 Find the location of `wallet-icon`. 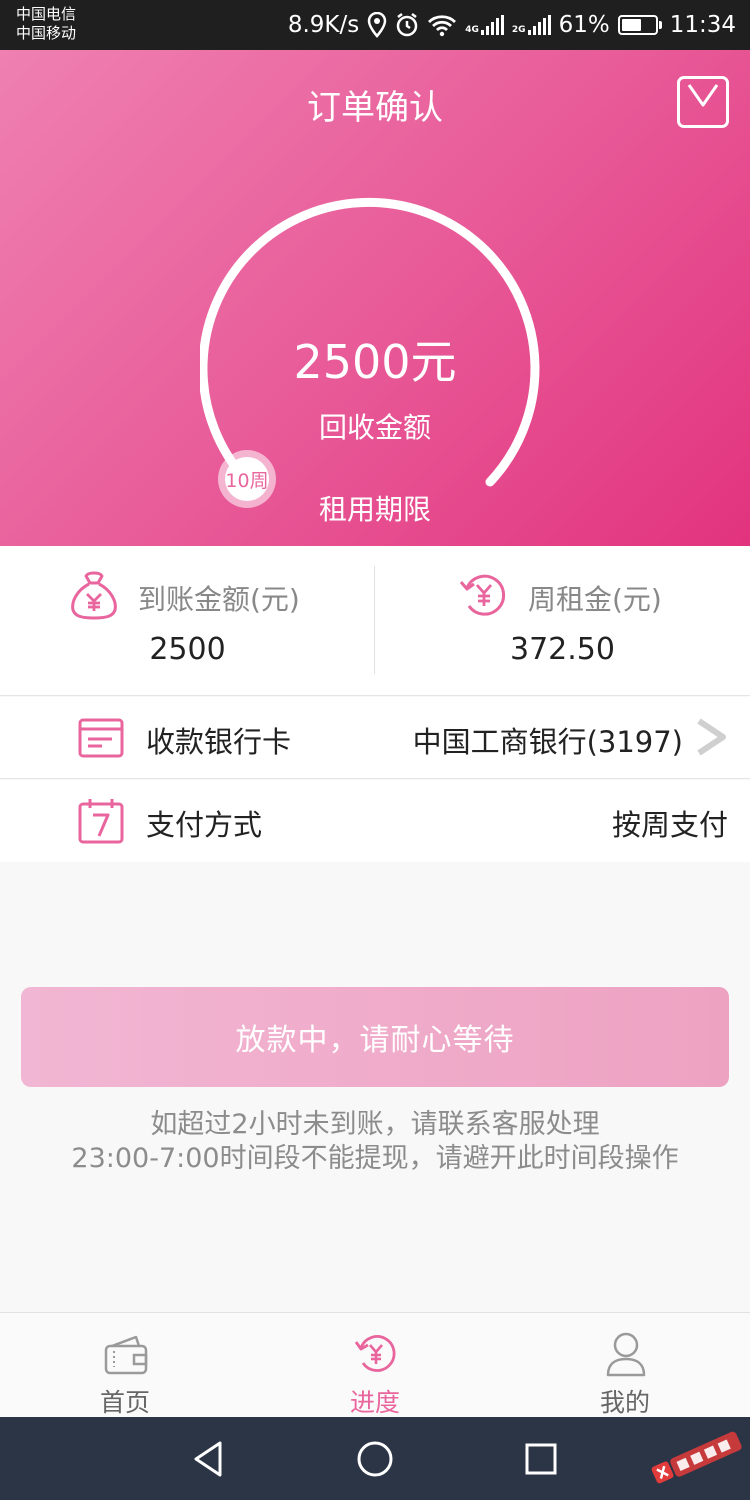

wallet-icon is located at coordinates (126, 1355).